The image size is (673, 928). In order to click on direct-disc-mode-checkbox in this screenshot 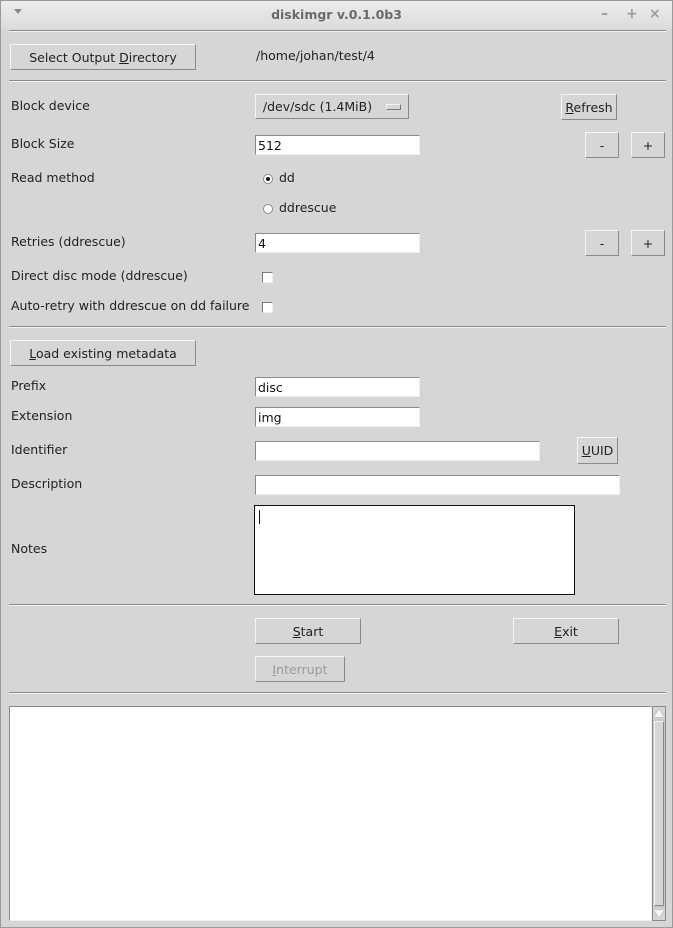, I will do `click(267, 277)`.